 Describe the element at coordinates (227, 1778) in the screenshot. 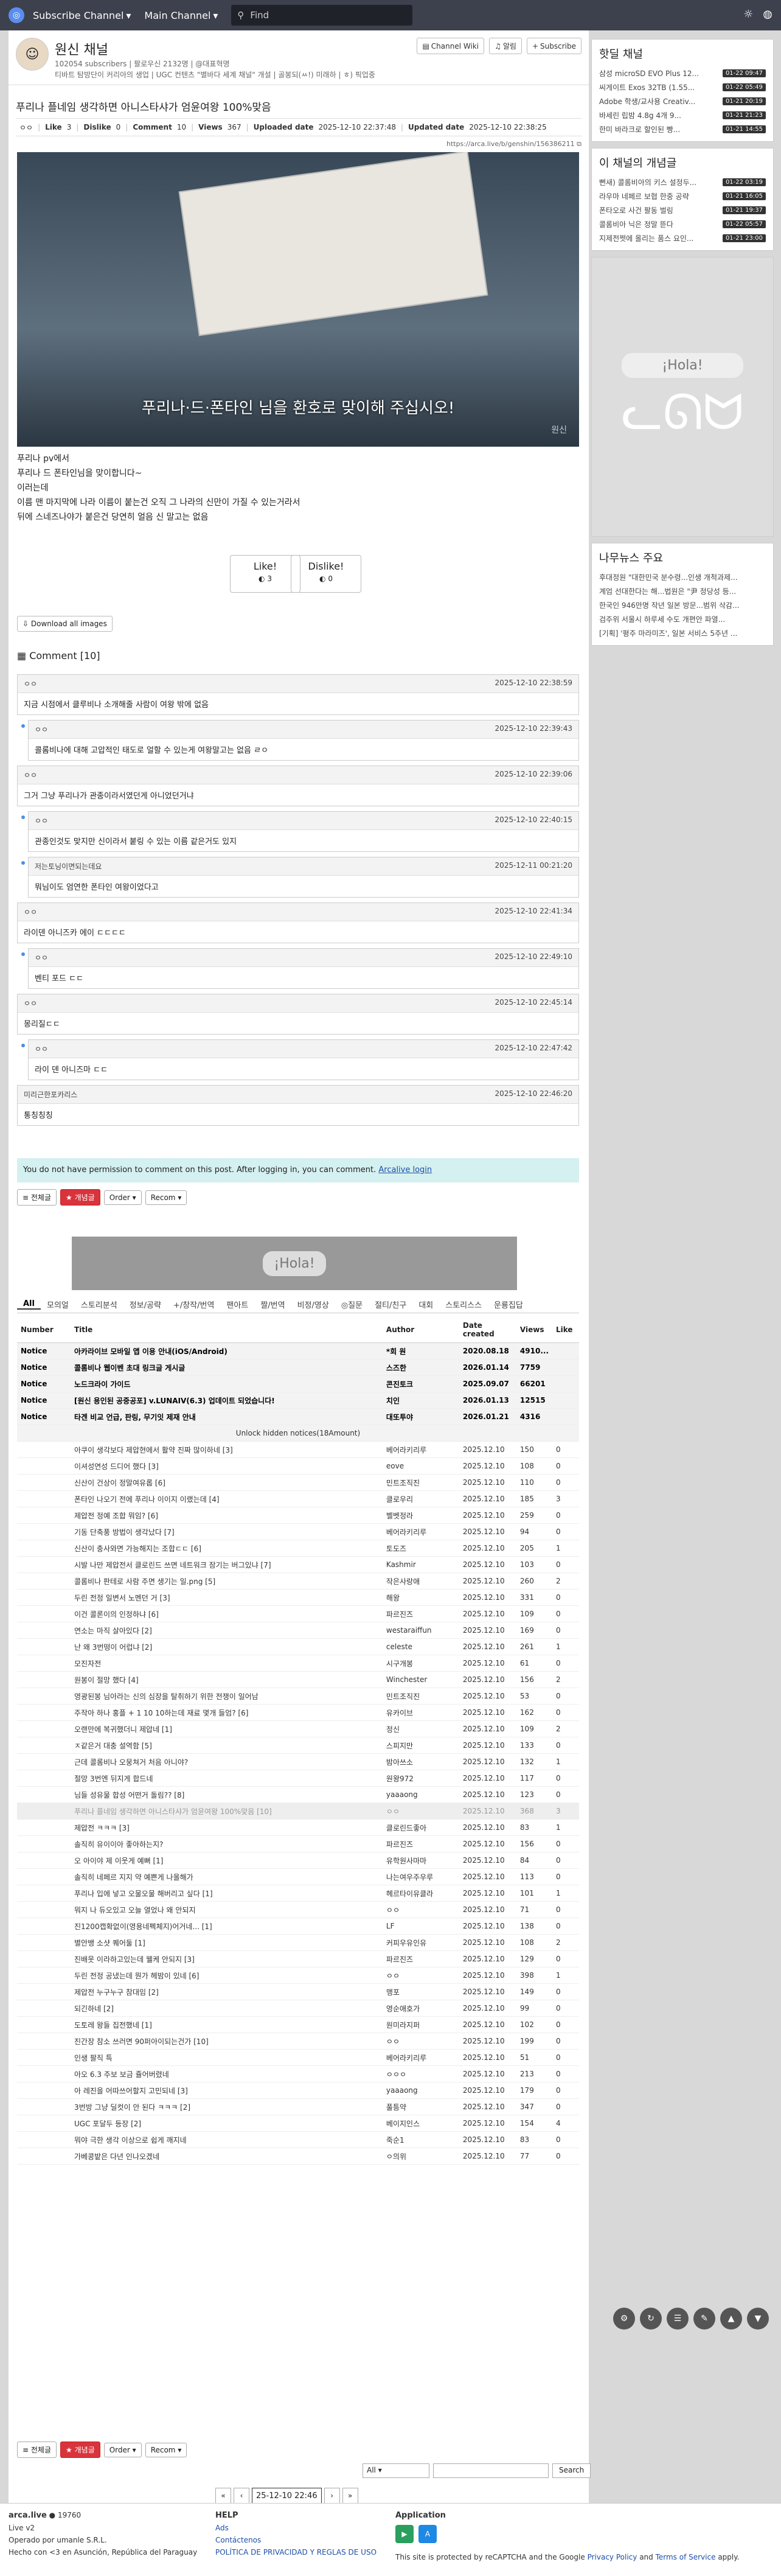

I see `row-title: 절망 3번엔 뒤지게 합드네` at that location.